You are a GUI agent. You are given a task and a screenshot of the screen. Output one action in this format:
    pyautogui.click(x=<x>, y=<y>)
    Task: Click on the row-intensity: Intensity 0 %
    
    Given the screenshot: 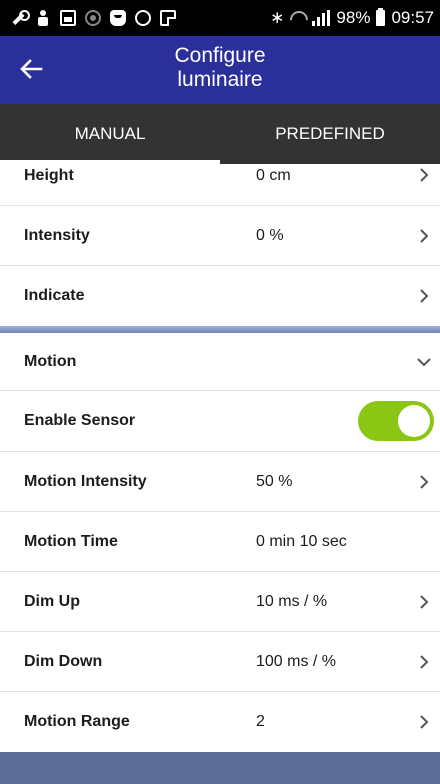 What is the action you would take?
    pyautogui.click(x=220, y=236)
    